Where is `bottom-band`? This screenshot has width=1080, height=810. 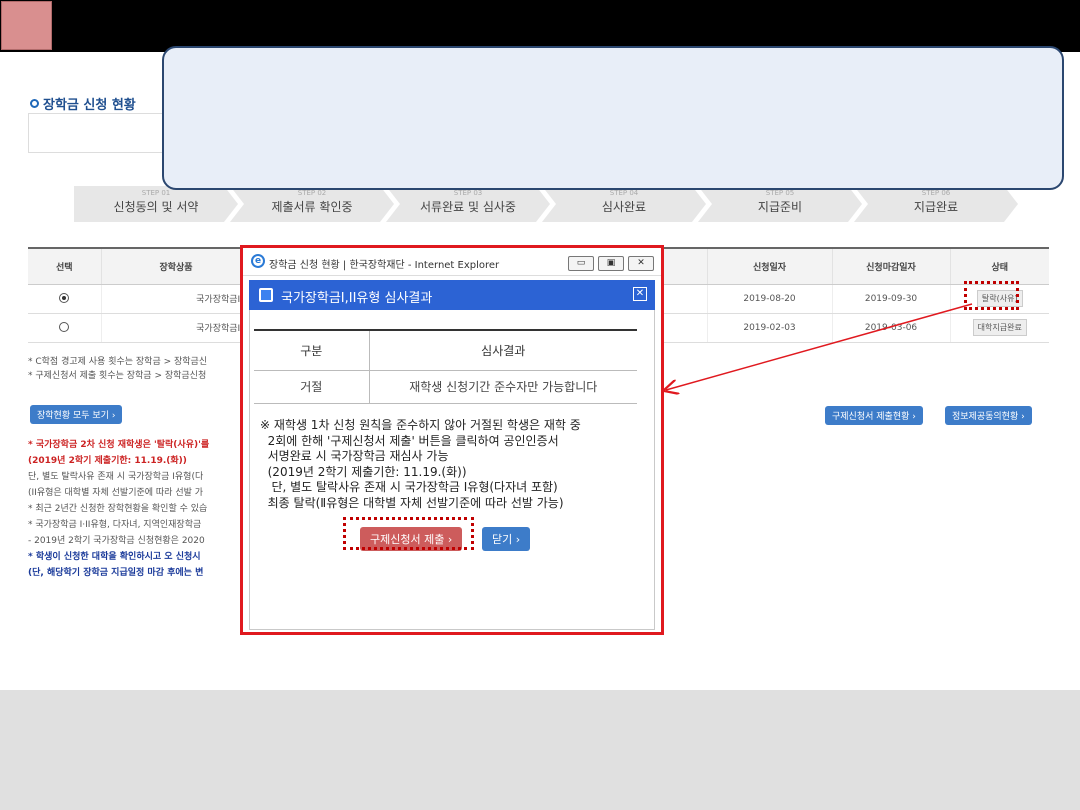
bottom-band is located at coordinates (540, 750).